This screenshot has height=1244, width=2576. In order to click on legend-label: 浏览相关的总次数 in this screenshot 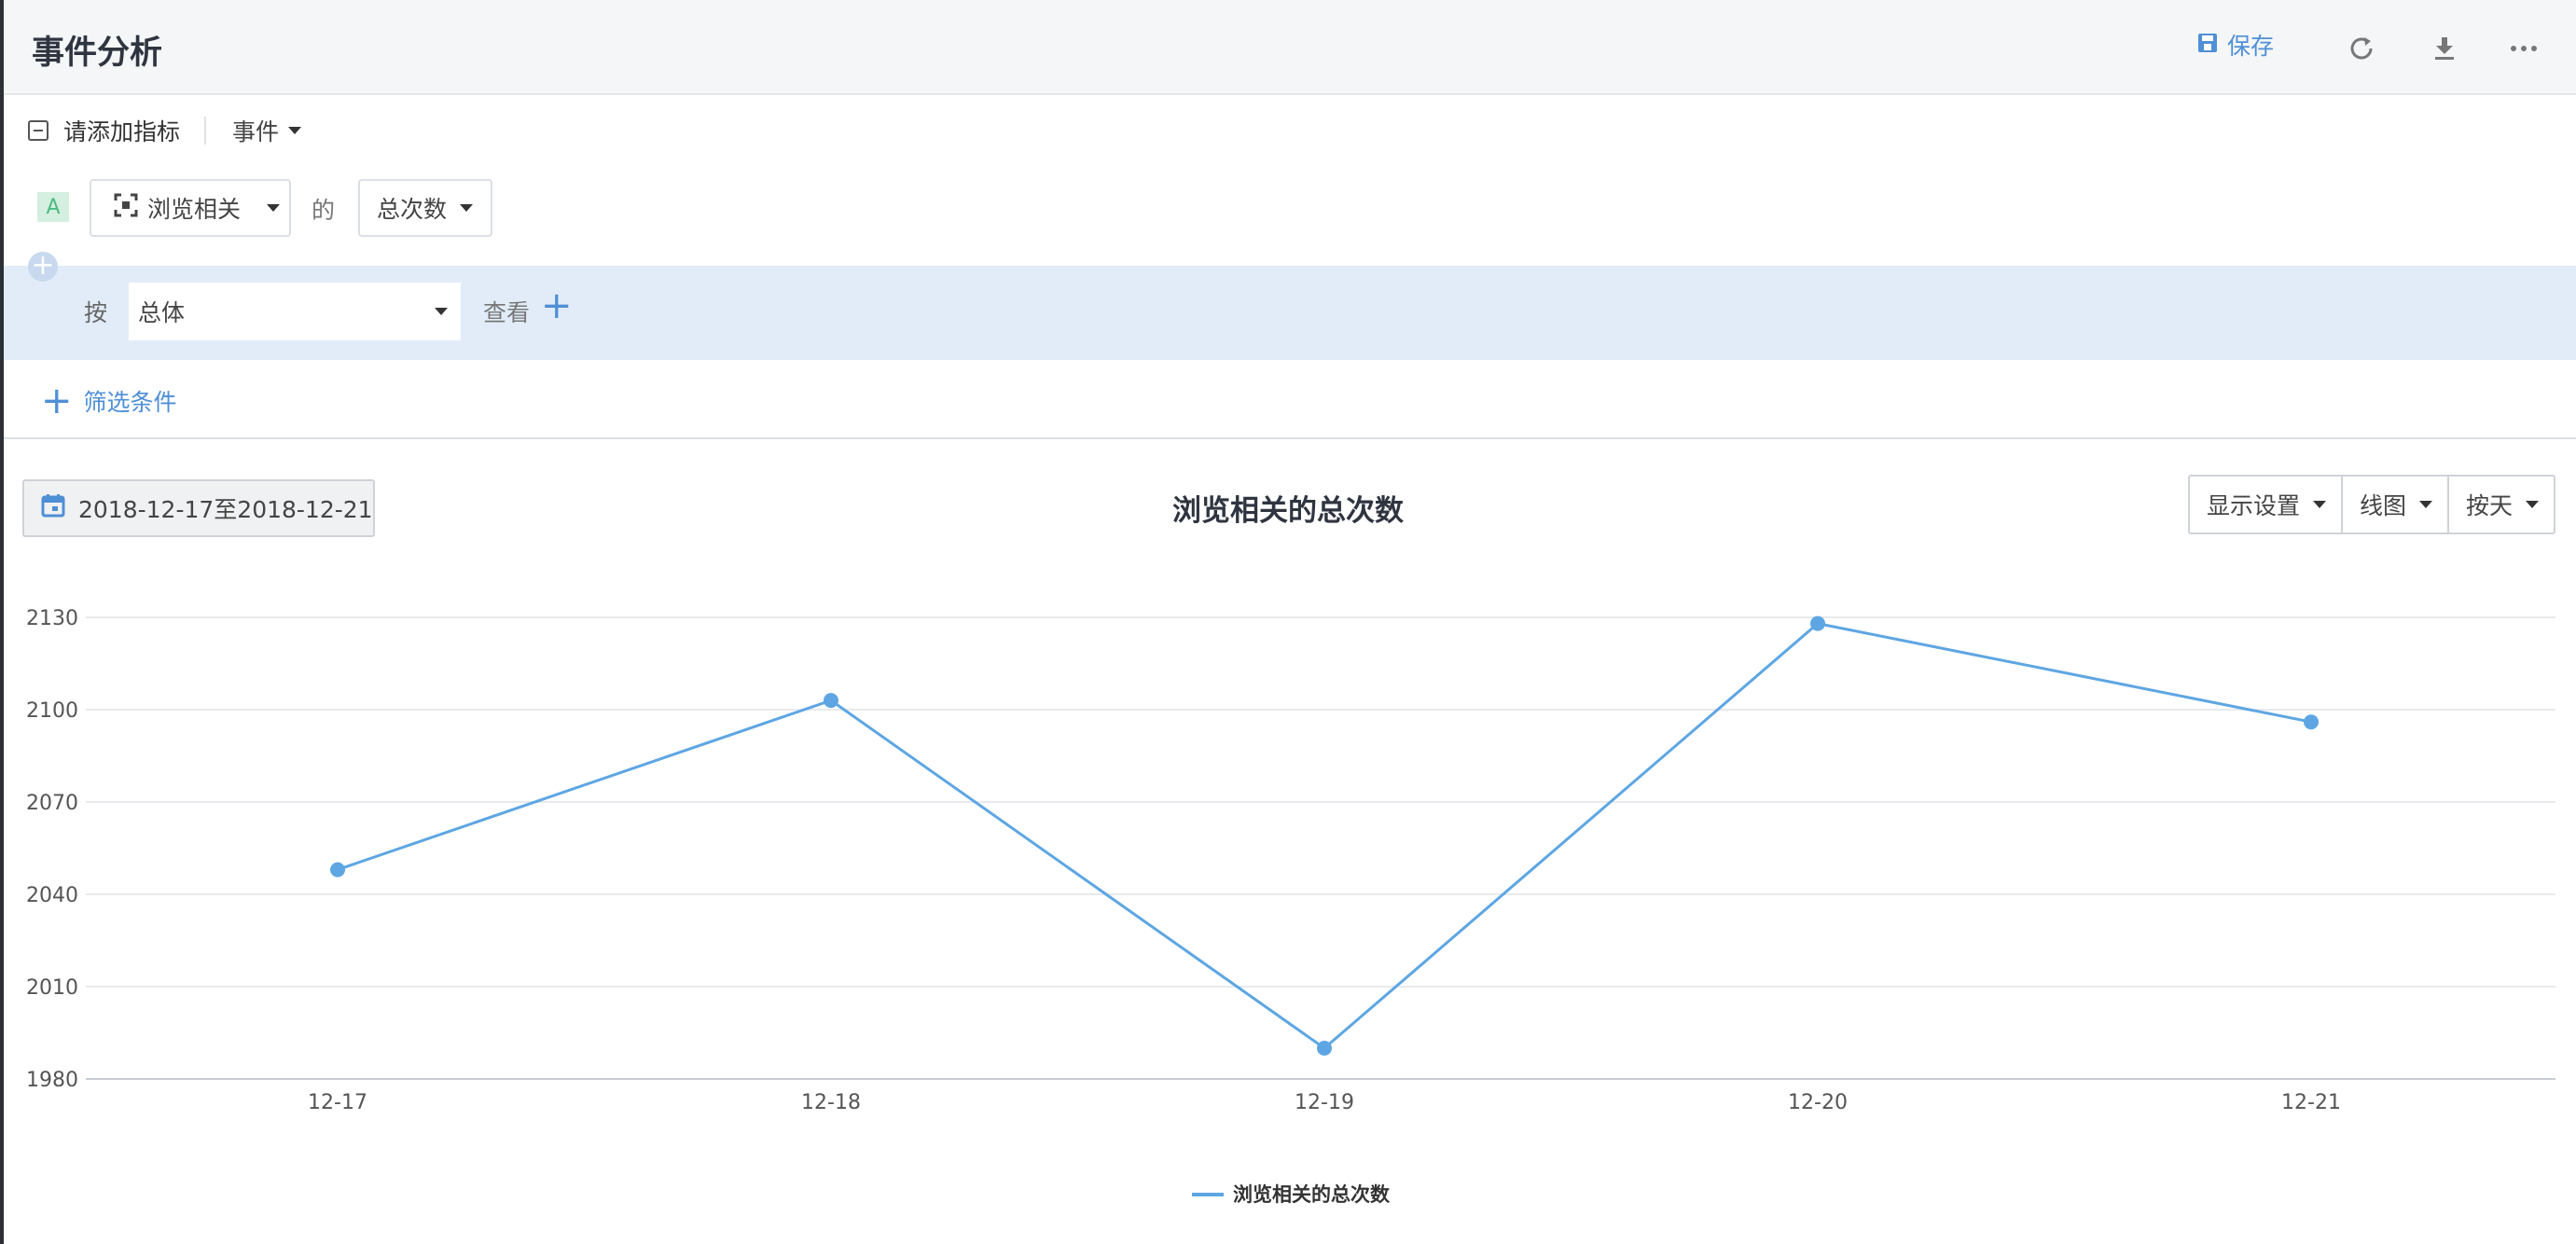, I will do `click(1312, 1194)`.